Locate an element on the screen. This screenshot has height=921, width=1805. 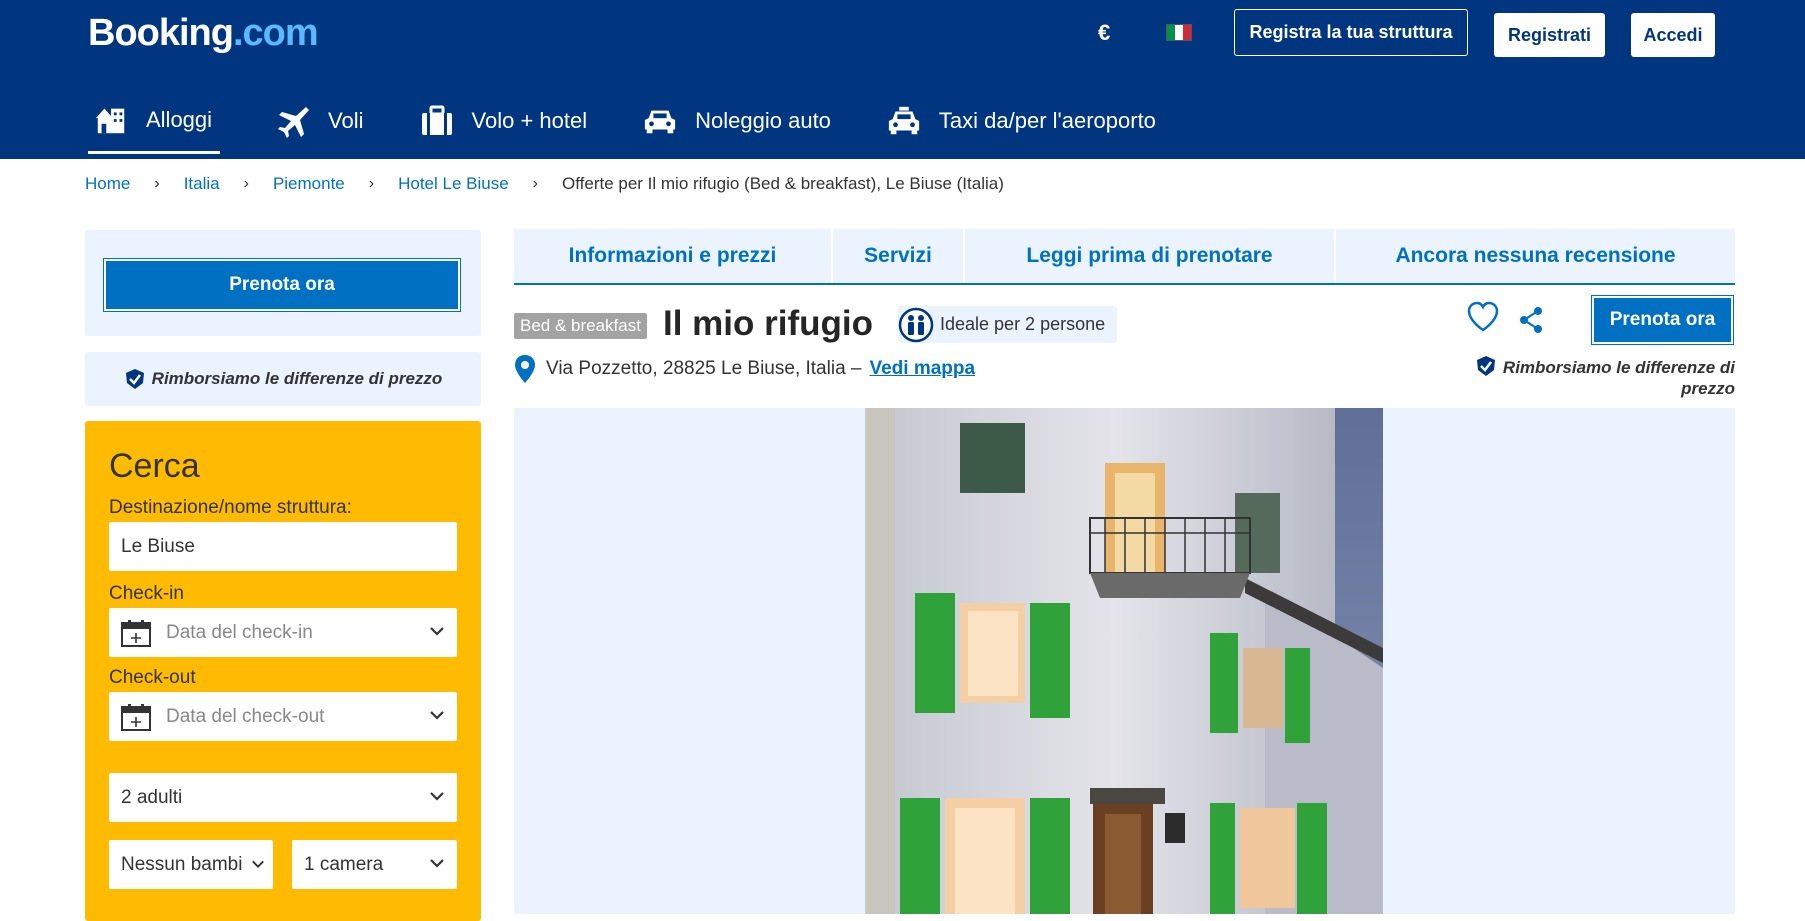
checkout-field: Data del check-out is located at coordinates (283, 716).